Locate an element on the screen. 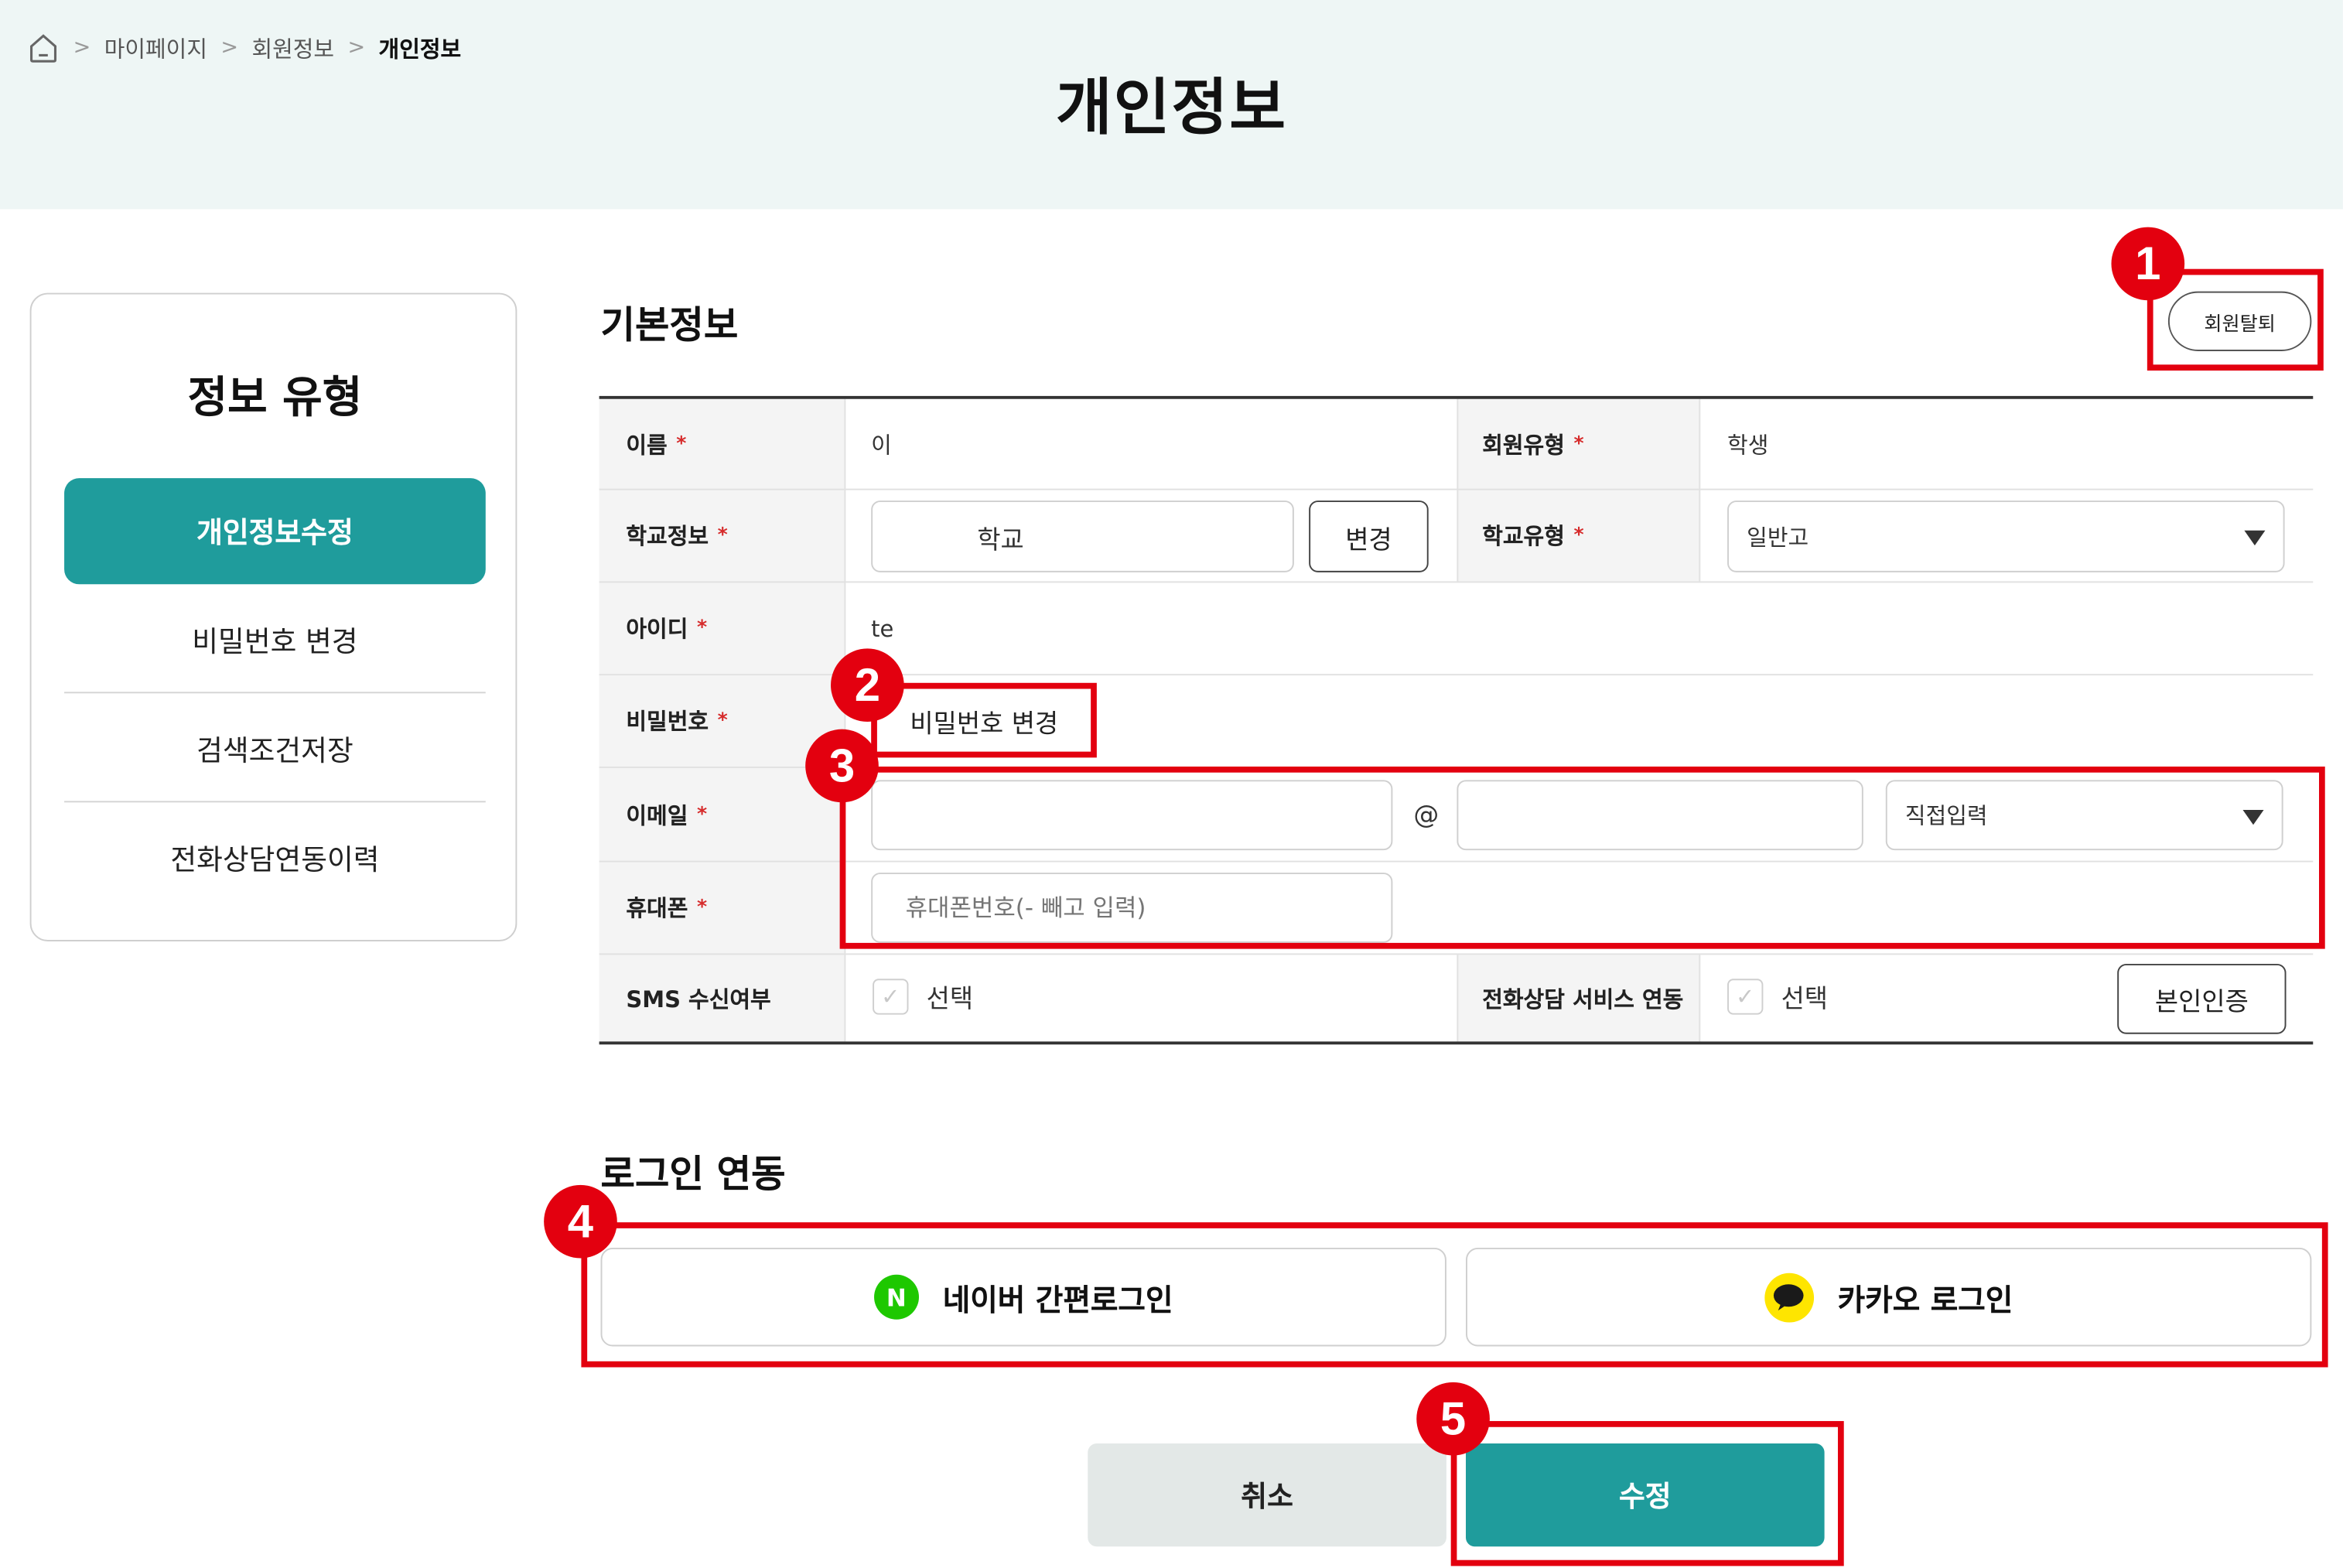  email-label: 이메일 * is located at coordinates (667, 815).